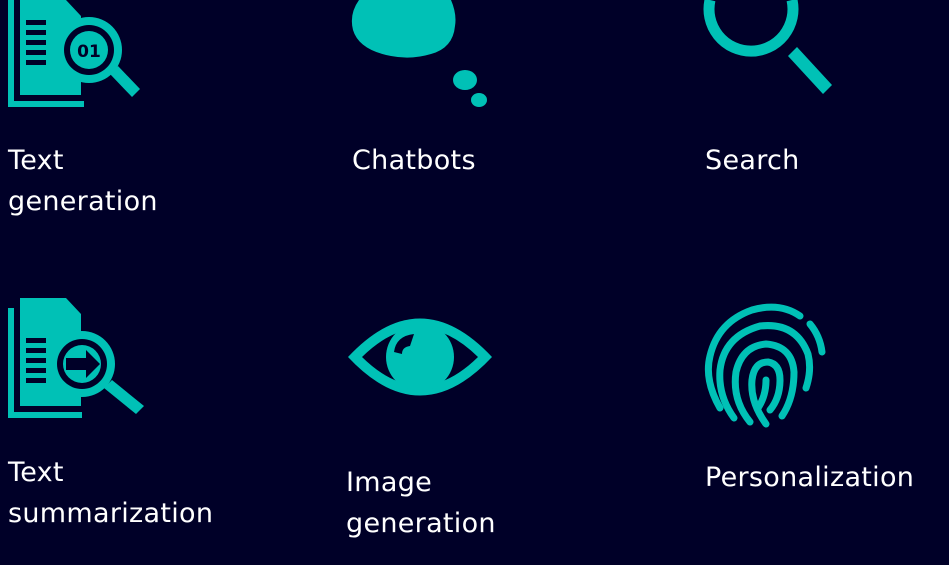 The height and width of the screenshot is (565, 949). Describe the element at coordinates (810, 477) in the screenshot. I see `tile-label: Personalization` at that location.